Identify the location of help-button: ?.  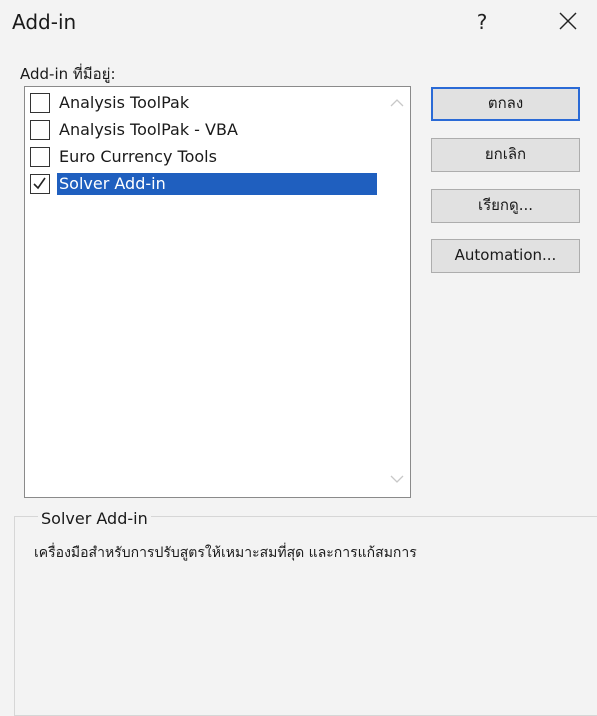
(482, 22).